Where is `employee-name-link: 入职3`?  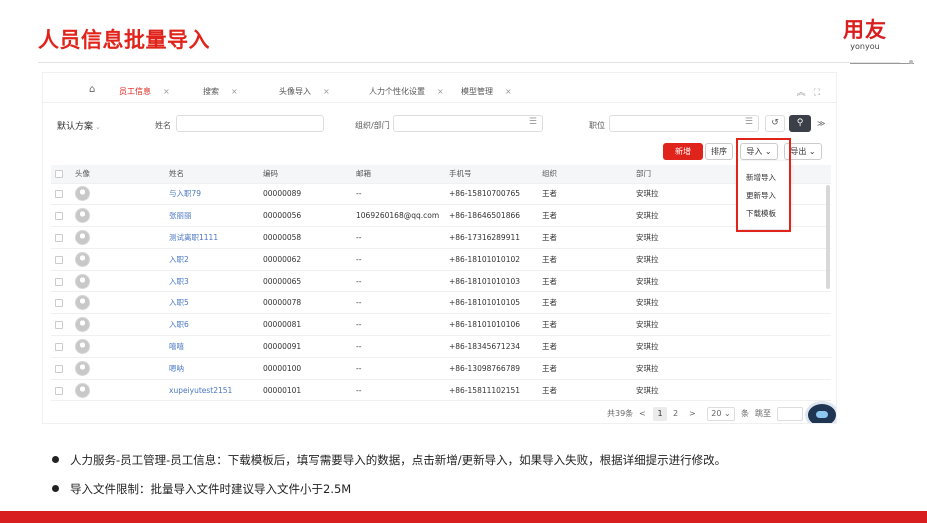 employee-name-link: 入职3 is located at coordinates (212, 281).